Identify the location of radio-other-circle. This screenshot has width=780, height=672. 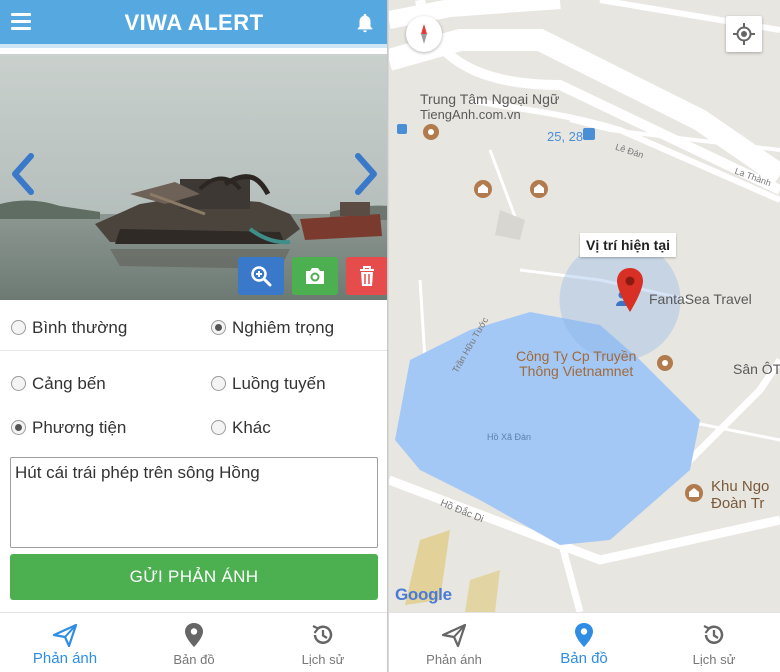
(218, 427).